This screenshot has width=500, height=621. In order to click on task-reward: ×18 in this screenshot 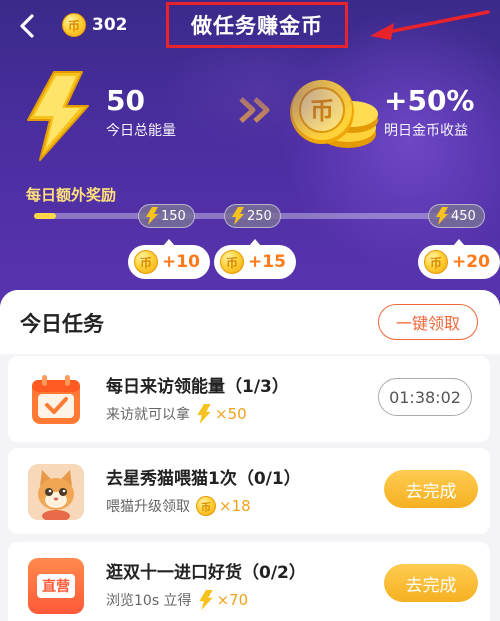, I will do `click(223, 506)`.